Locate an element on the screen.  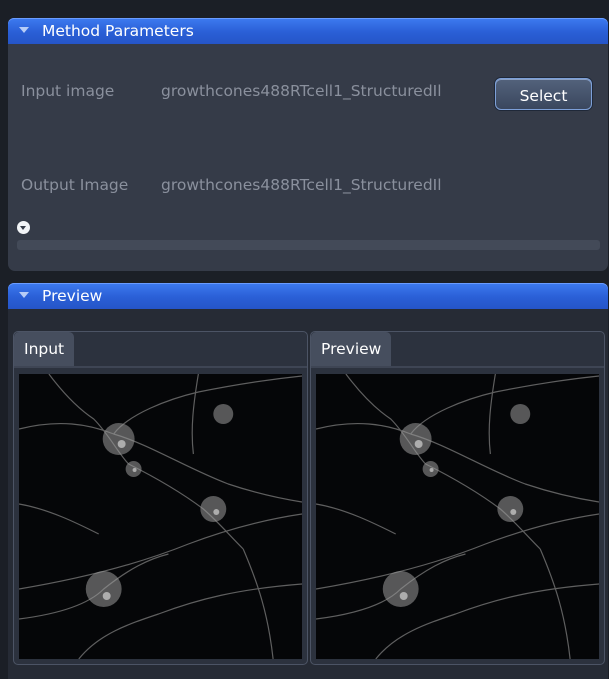
output-image-value: growthcones488RTcell1_StructuredIl is located at coordinates (301, 185).